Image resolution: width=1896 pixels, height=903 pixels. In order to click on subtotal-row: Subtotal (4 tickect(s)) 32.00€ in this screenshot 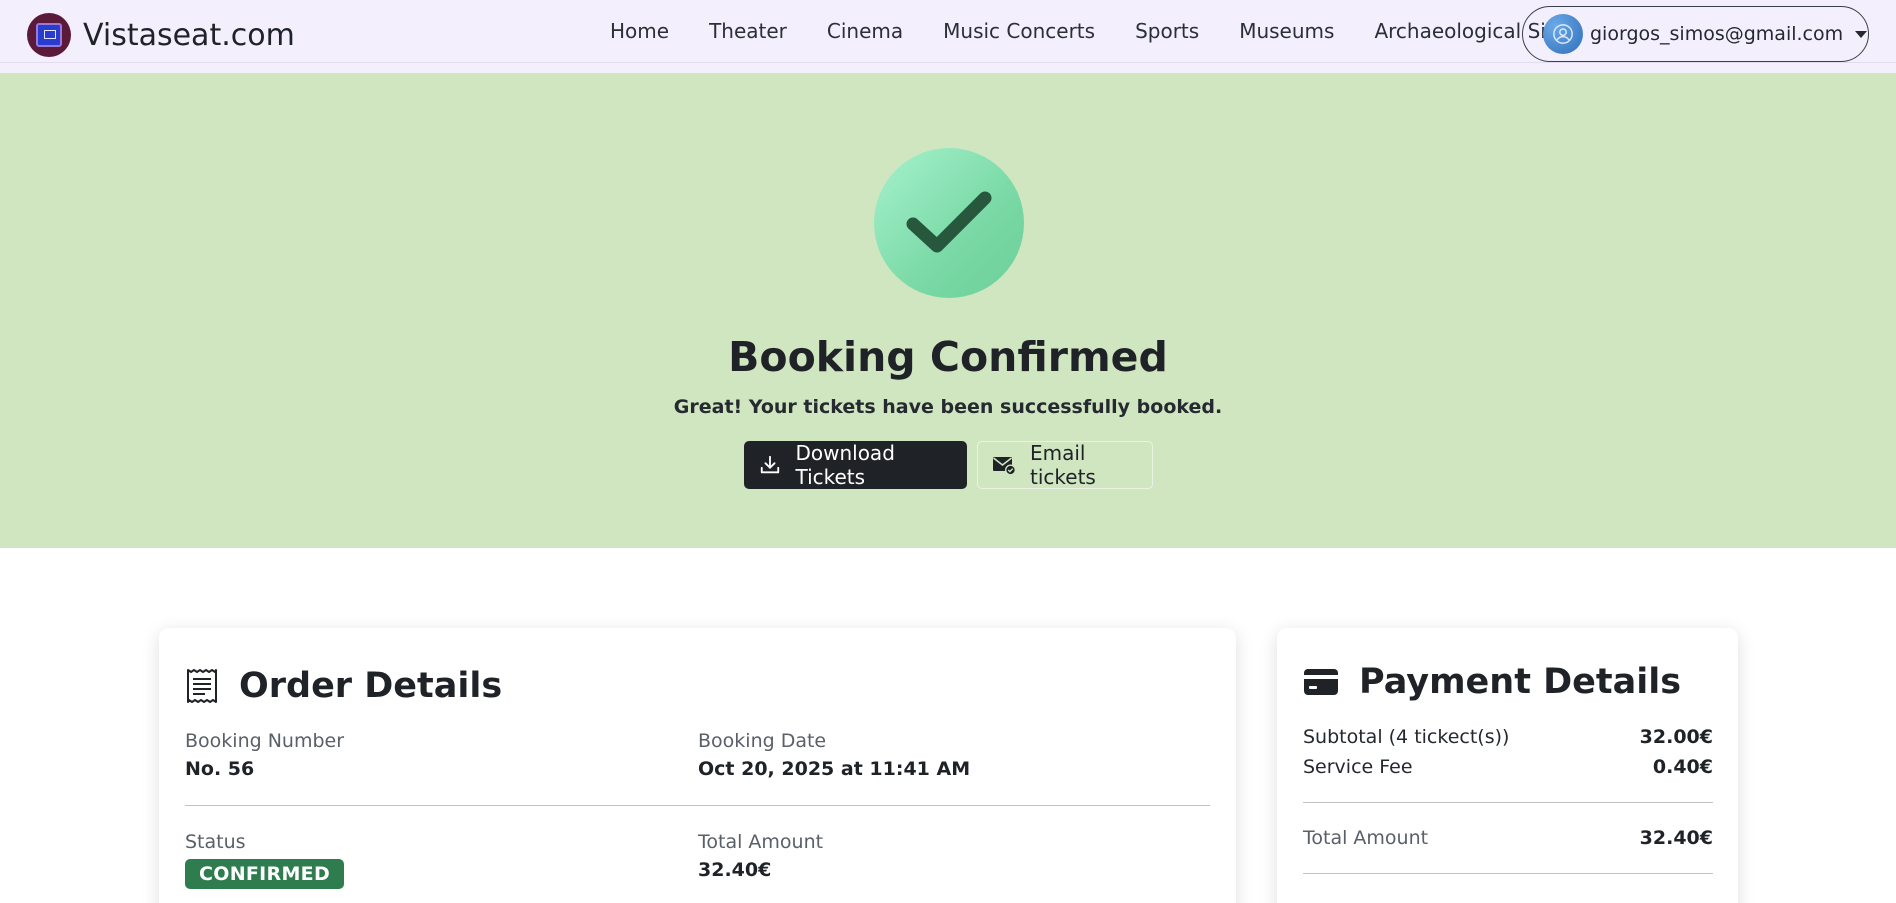, I will do `click(1508, 737)`.